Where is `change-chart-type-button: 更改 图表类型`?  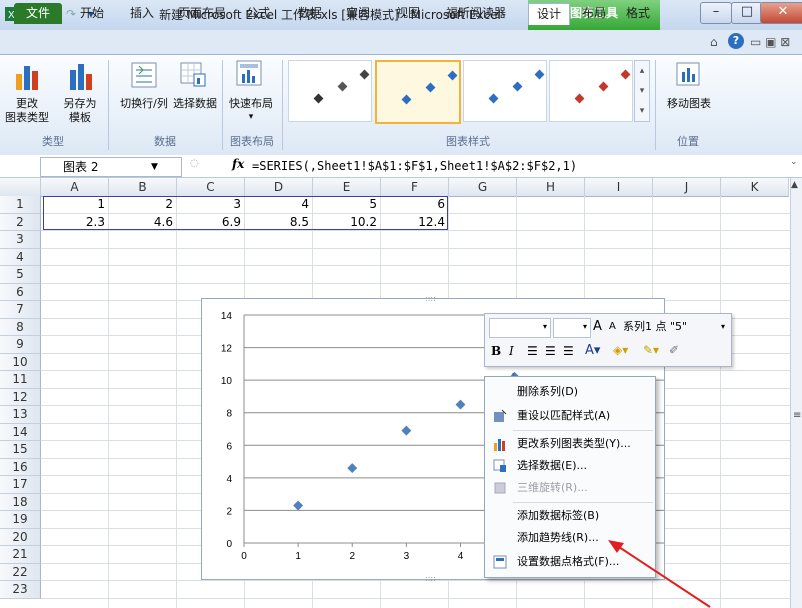
change-chart-type-button: 更改 图表类型 is located at coordinates (27, 111).